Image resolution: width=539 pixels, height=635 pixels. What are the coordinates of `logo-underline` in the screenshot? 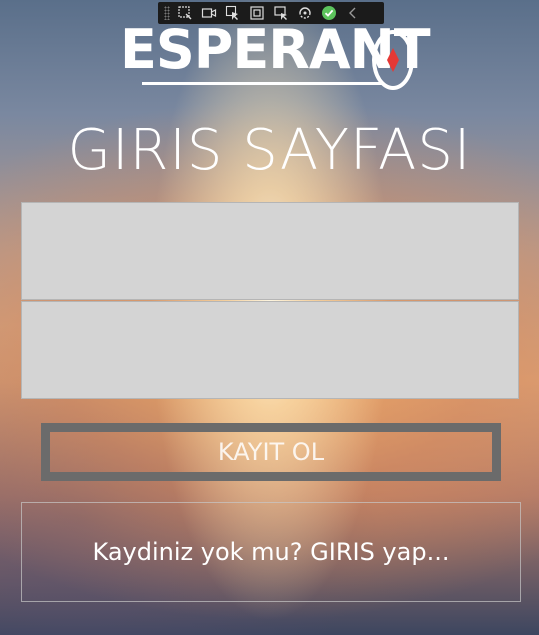 It's located at (262, 83).